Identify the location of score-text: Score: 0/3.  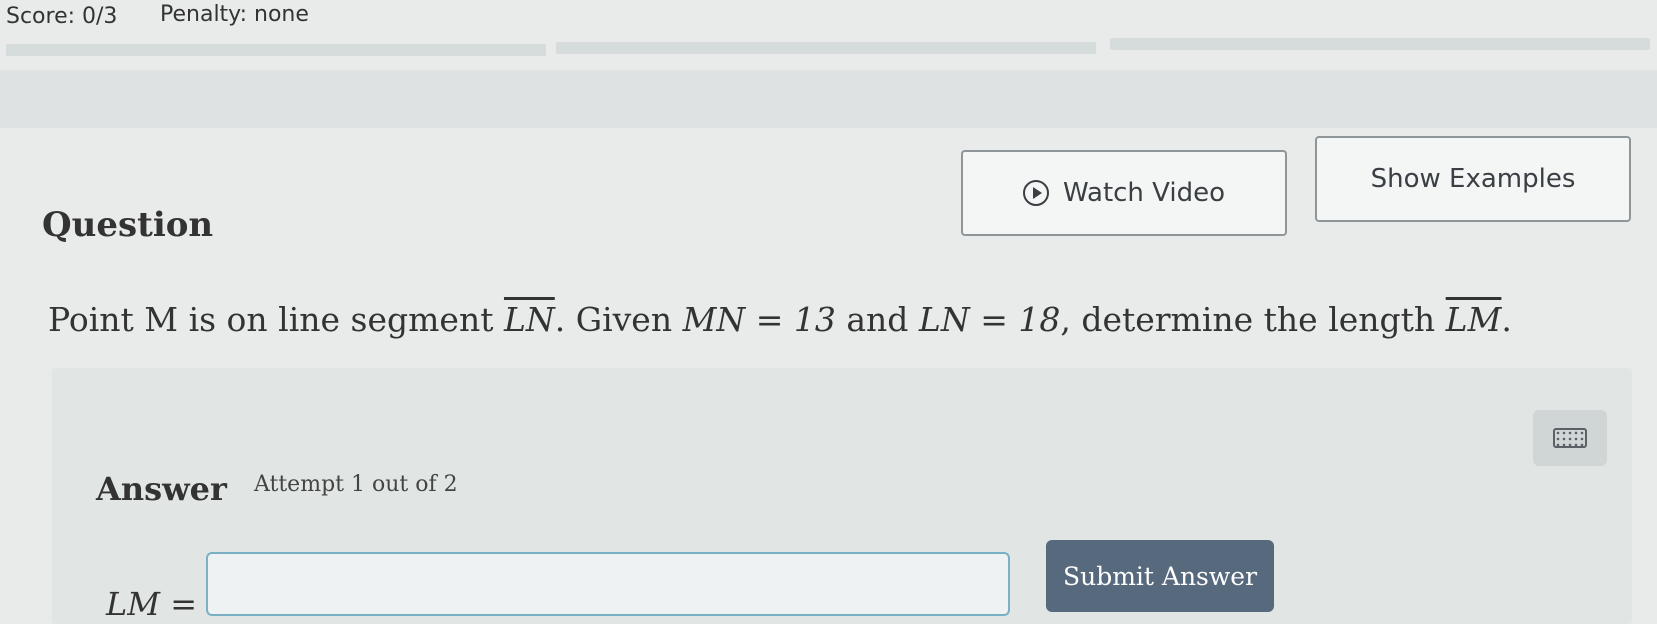
(62, 16).